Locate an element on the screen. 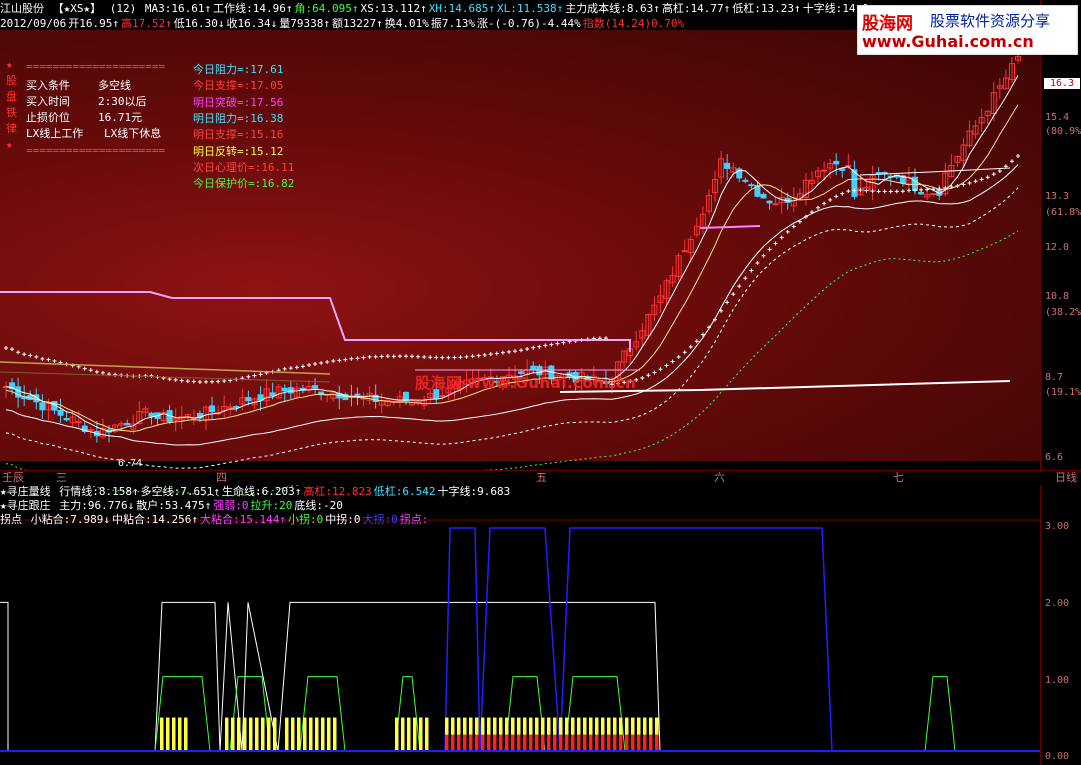  level-label: 今日保护价=: is located at coordinates (227, 184).